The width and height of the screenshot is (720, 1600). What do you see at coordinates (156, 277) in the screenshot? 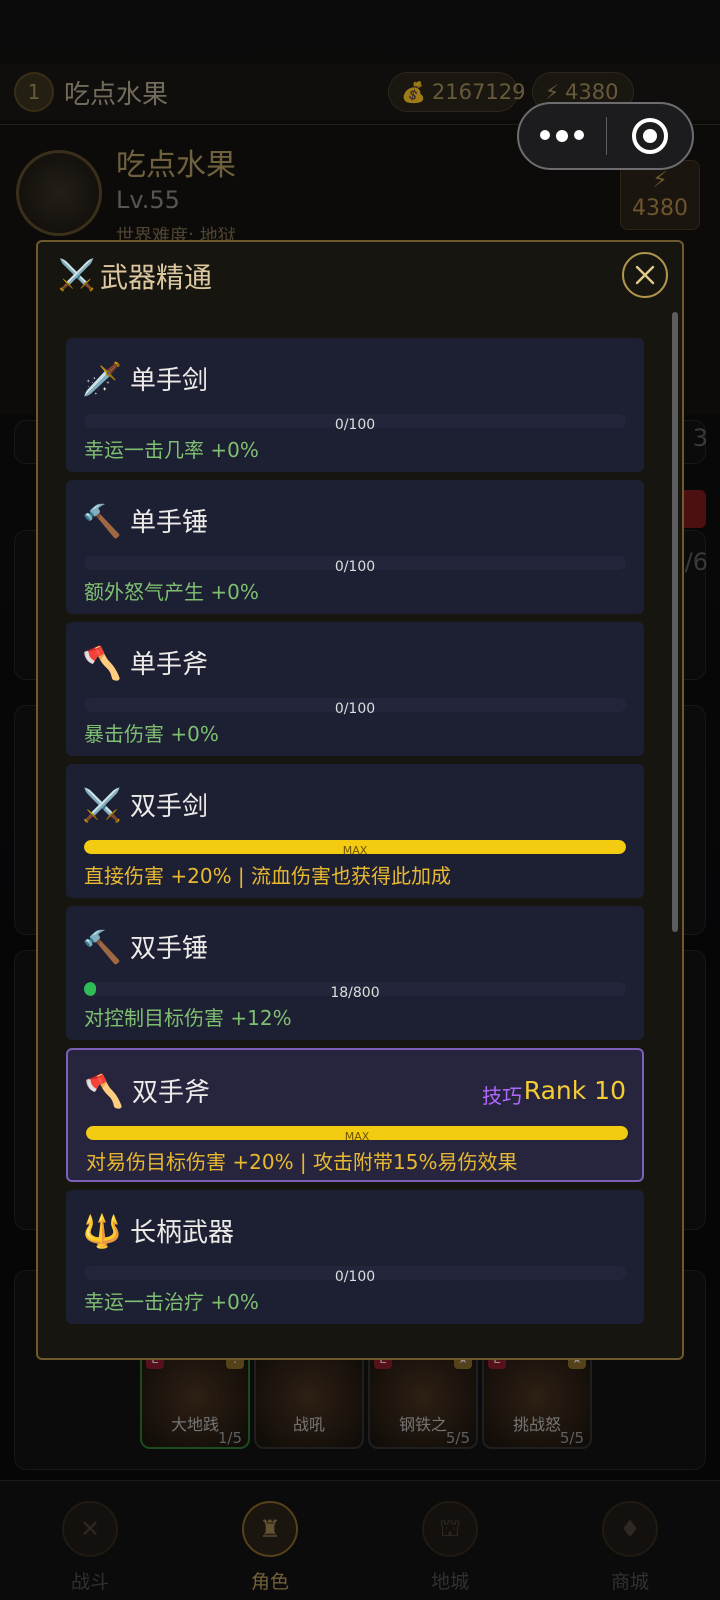
I see `modal-title: 武器精通` at bounding box center [156, 277].